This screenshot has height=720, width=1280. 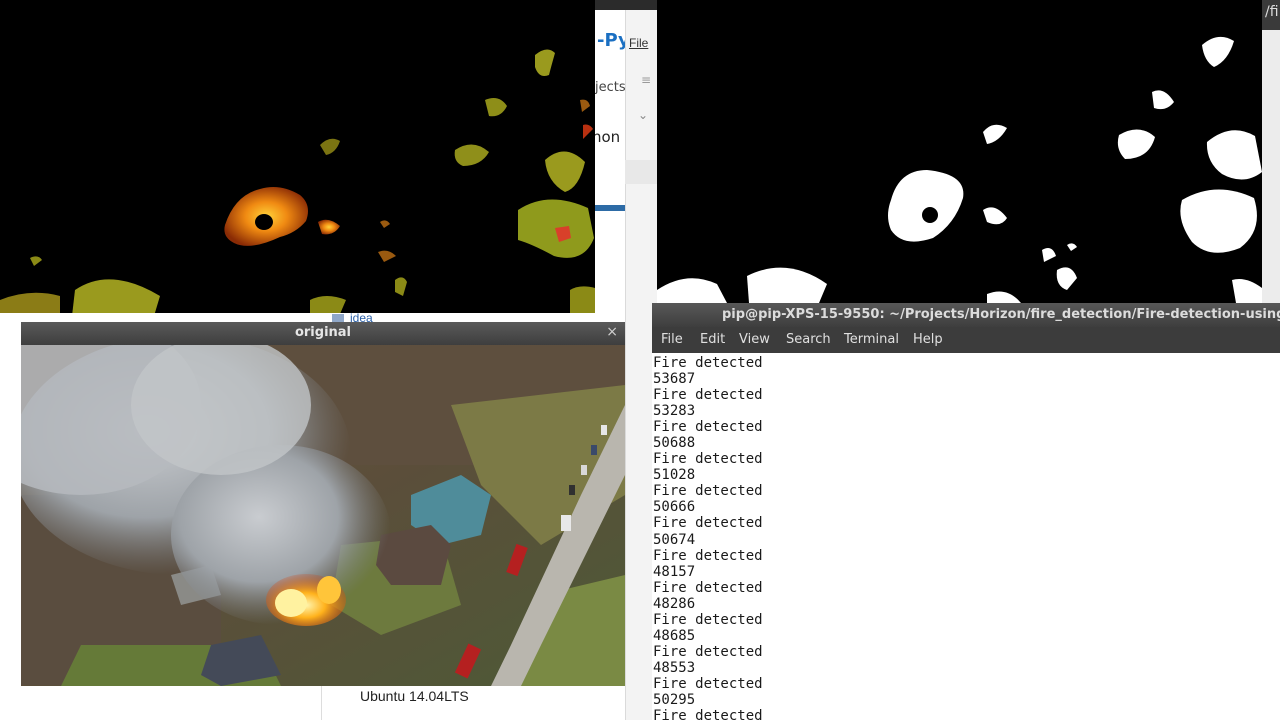 What do you see at coordinates (674, 603) in the screenshot?
I see `terminal-line: 48286` at bounding box center [674, 603].